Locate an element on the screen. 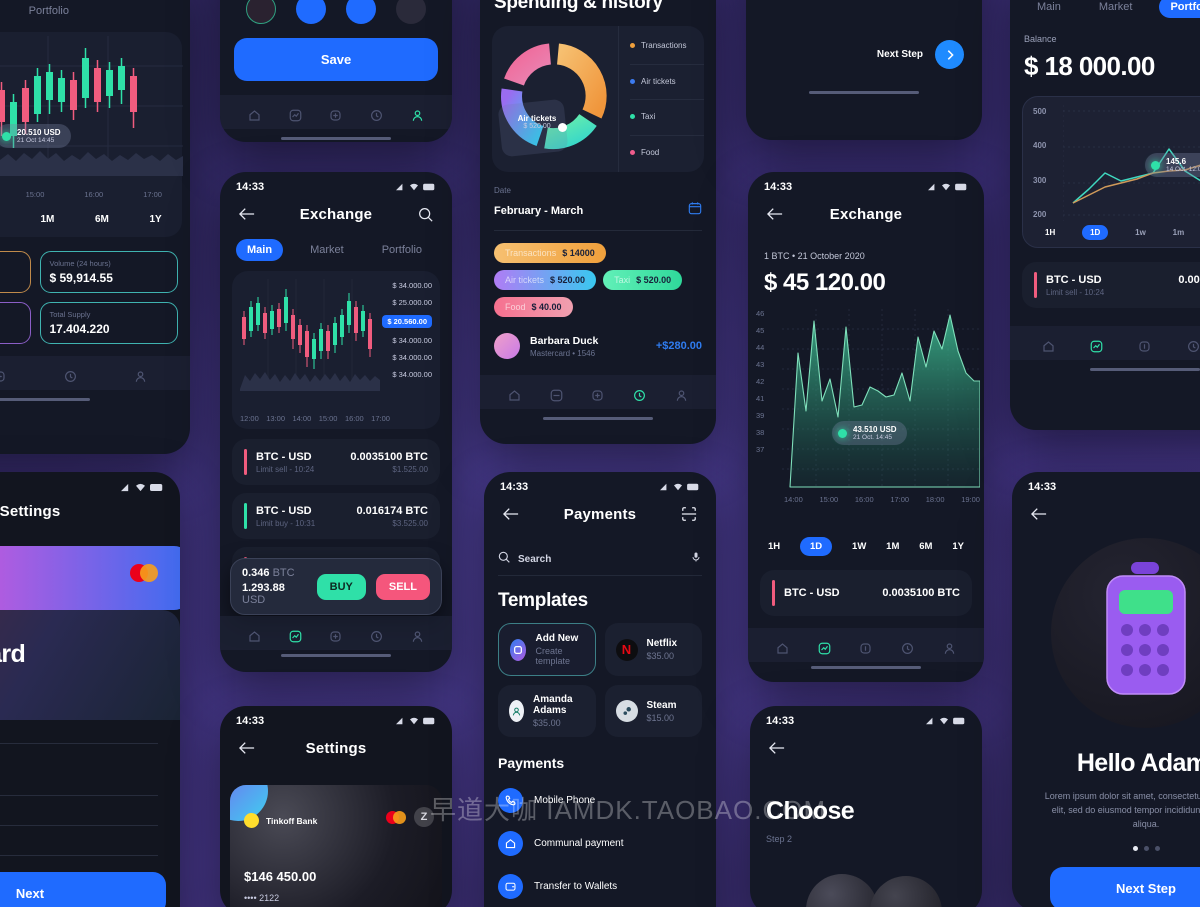 The height and width of the screenshot is (907, 1200). dot is located at coordinates (1146, 848).